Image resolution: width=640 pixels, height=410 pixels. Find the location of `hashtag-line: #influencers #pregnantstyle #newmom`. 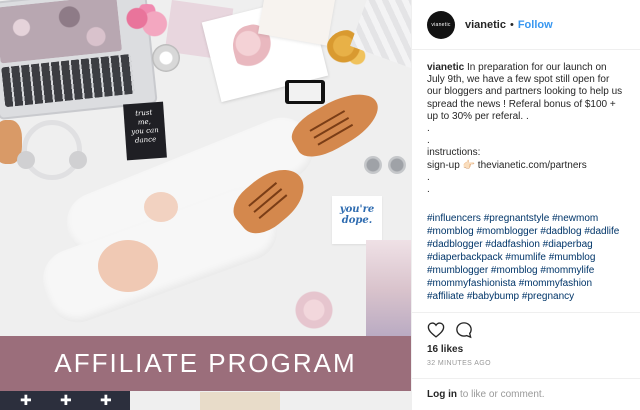

hashtag-line: #influencers #pregnantstyle #newmom is located at coordinates (530, 218).